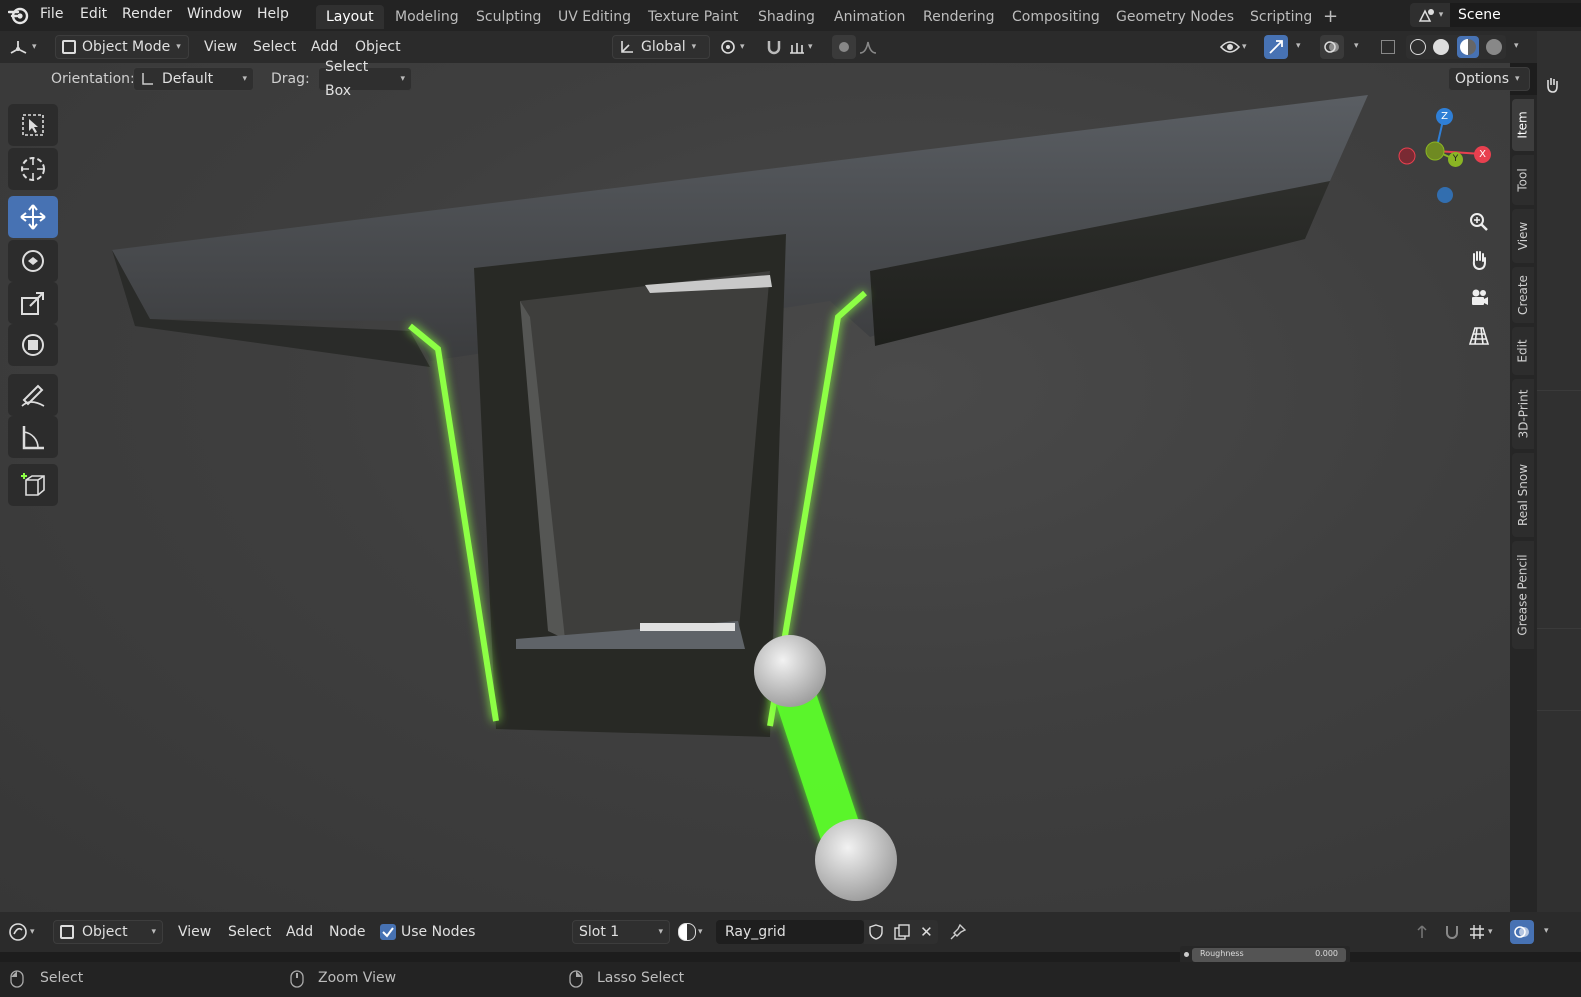 This screenshot has height=997, width=1581. What do you see at coordinates (1332, 47) in the screenshot?
I see `overlays-toggle` at bounding box center [1332, 47].